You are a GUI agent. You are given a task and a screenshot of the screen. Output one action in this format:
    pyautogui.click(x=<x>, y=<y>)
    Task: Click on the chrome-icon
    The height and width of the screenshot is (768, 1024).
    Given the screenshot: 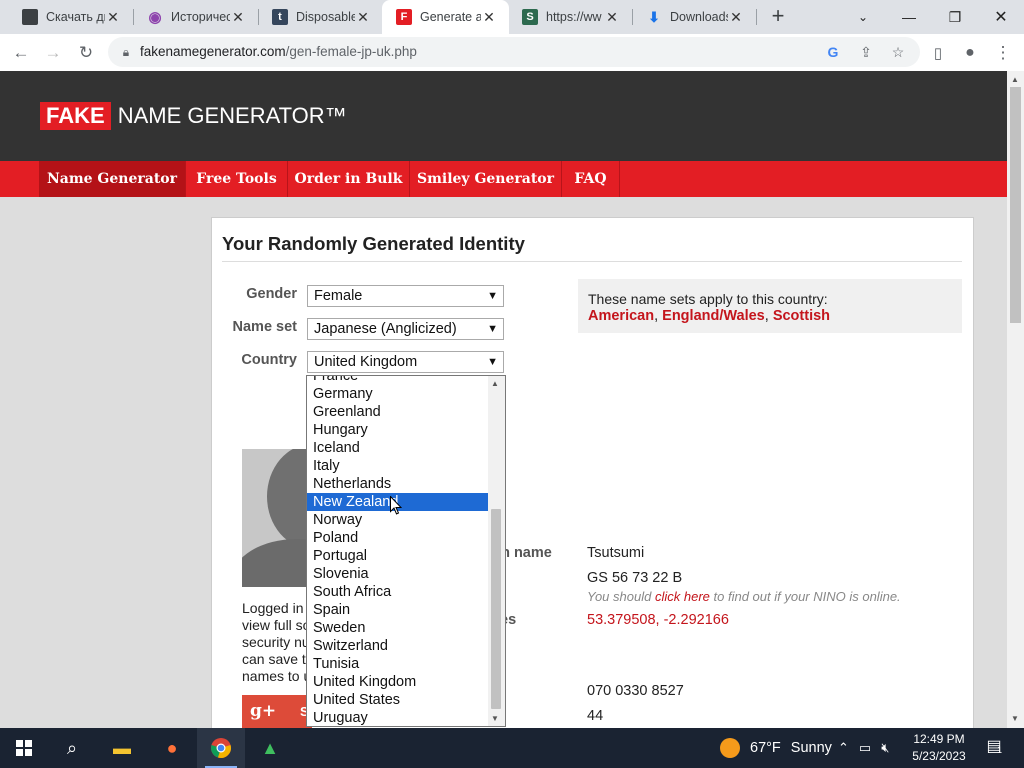 What is the action you would take?
    pyautogui.click(x=221, y=748)
    